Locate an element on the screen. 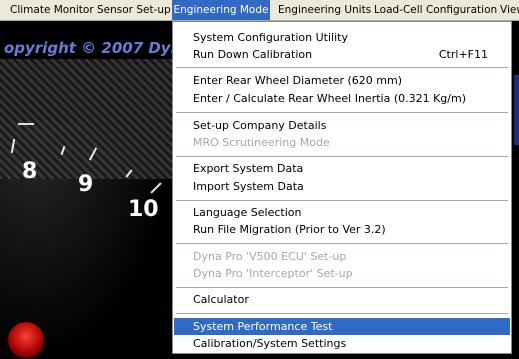 The height and width of the screenshot is (359, 519). menu-climate-monitor: Climate Monitor is located at coordinates (52, 10).